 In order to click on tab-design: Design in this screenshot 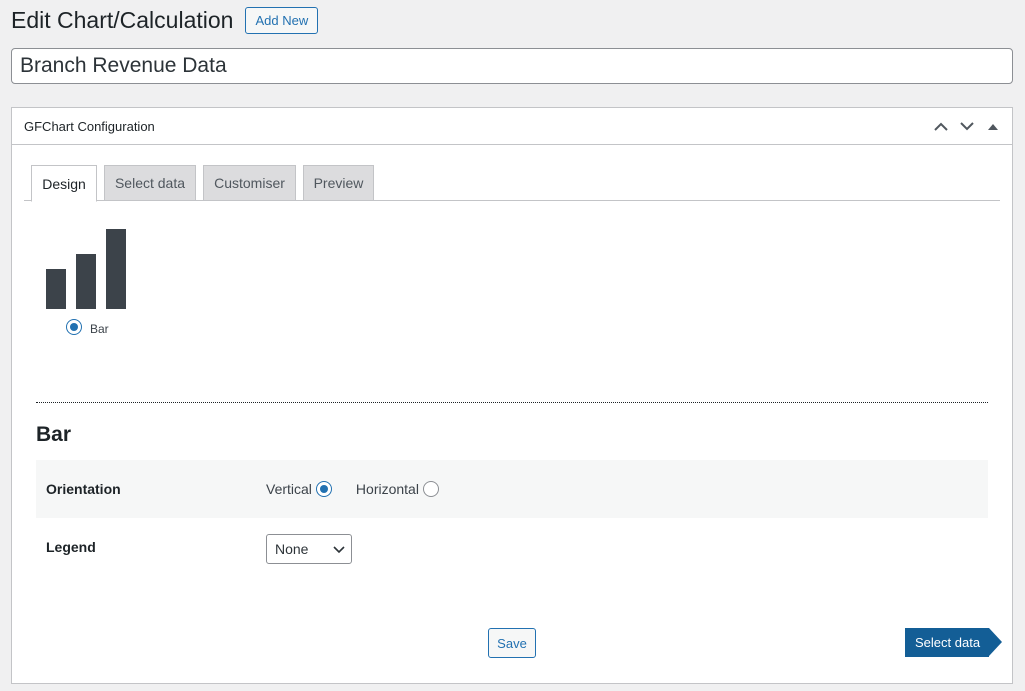, I will do `click(64, 183)`.